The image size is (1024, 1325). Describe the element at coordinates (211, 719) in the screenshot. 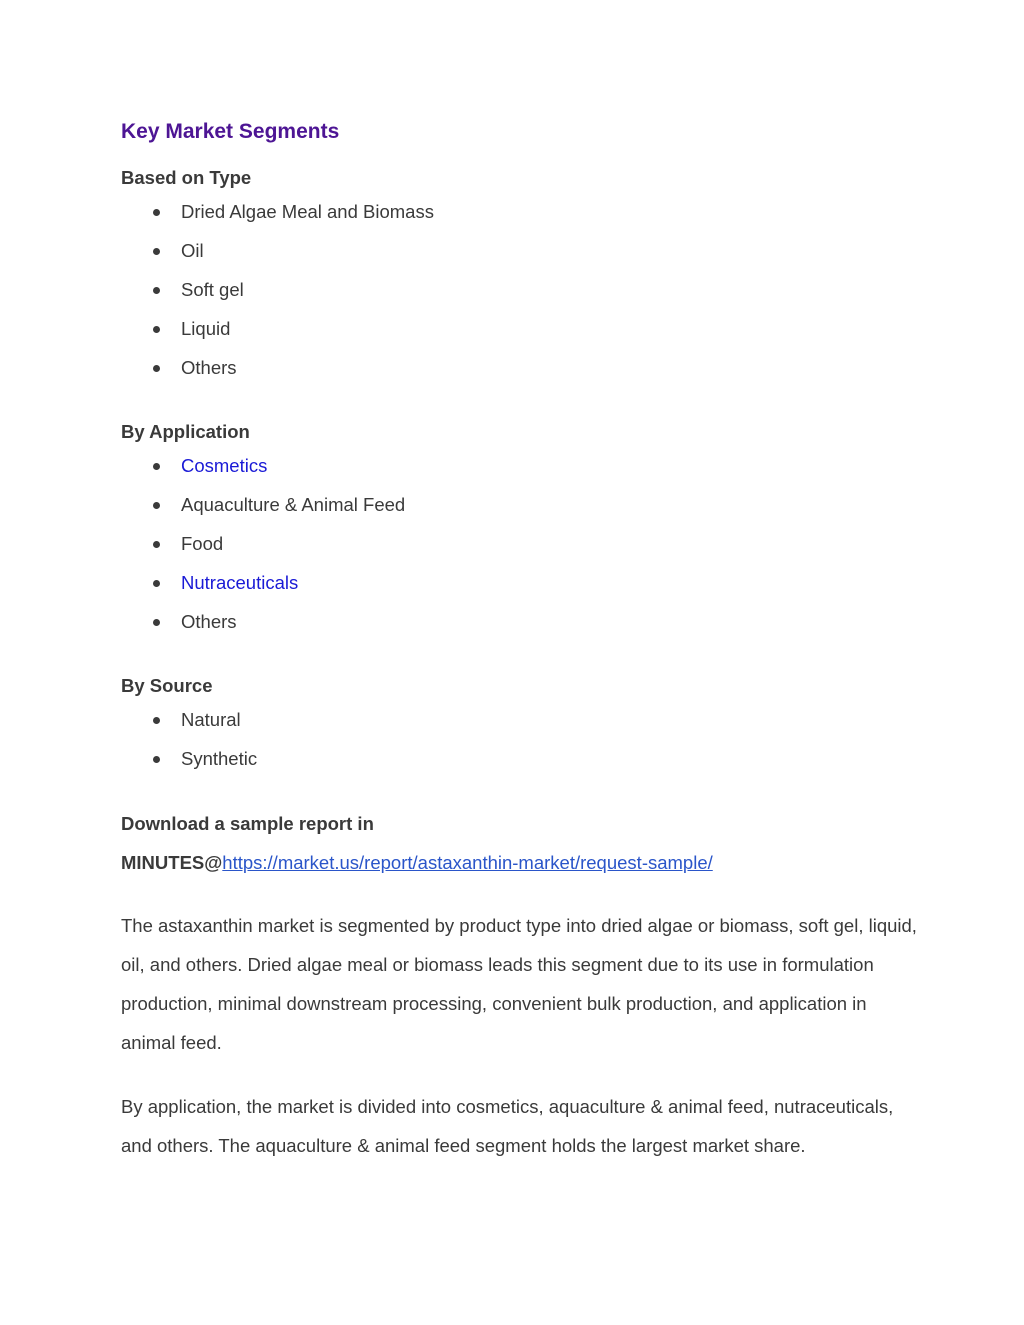

I see `list-item-label: Natural` at that location.